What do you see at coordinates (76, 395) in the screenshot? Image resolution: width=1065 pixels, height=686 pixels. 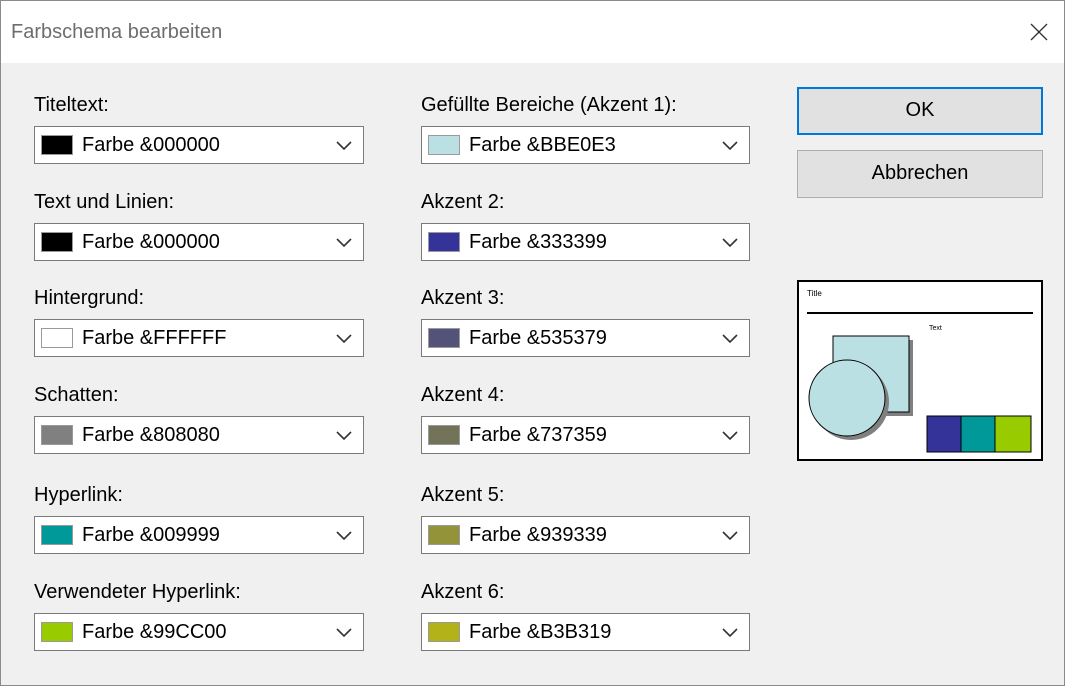 I see `label-shadow: Schatten:` at bounding box center [76, 395].